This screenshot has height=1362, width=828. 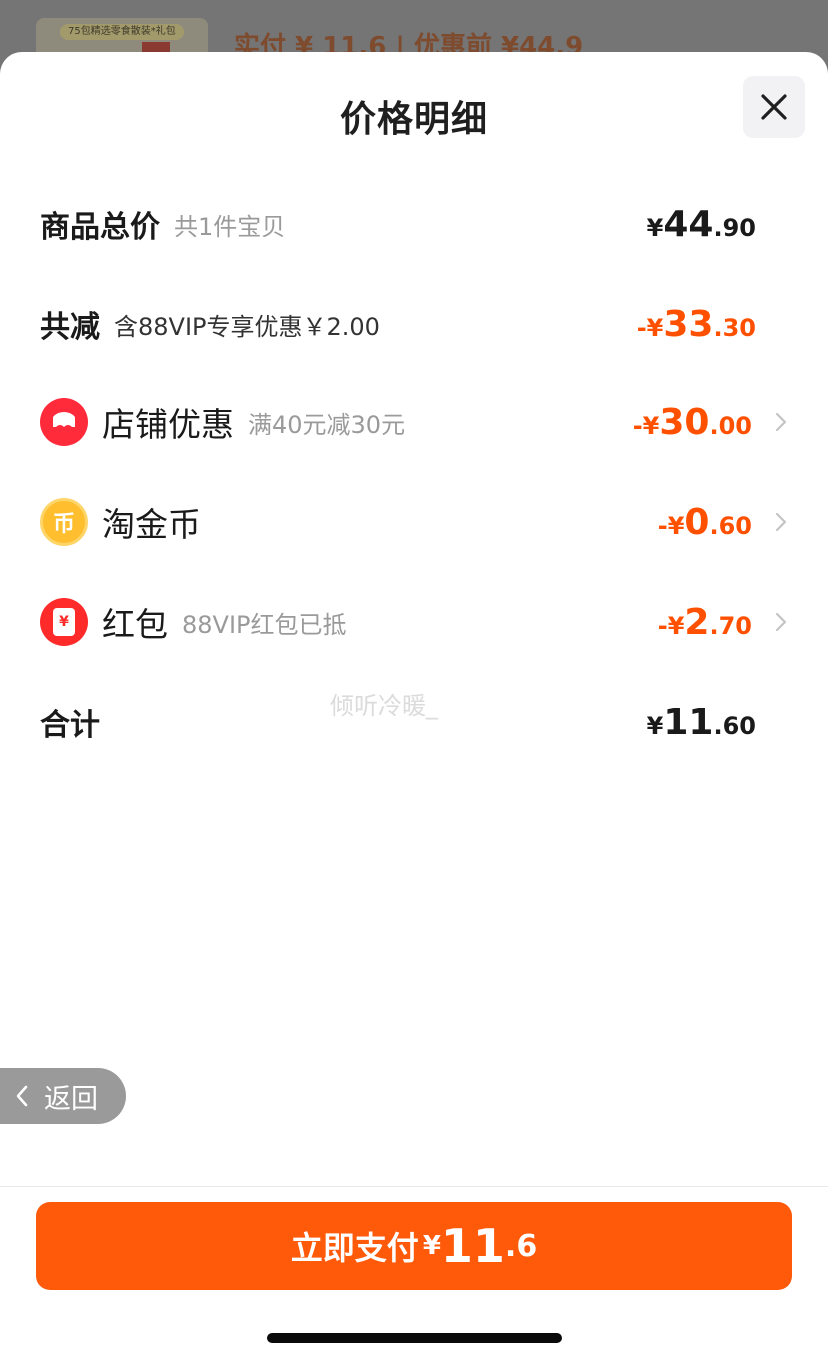 I want to click on total-discount-note: 含88VIP专享优惠￥2.00, so click(x=247, y=326).